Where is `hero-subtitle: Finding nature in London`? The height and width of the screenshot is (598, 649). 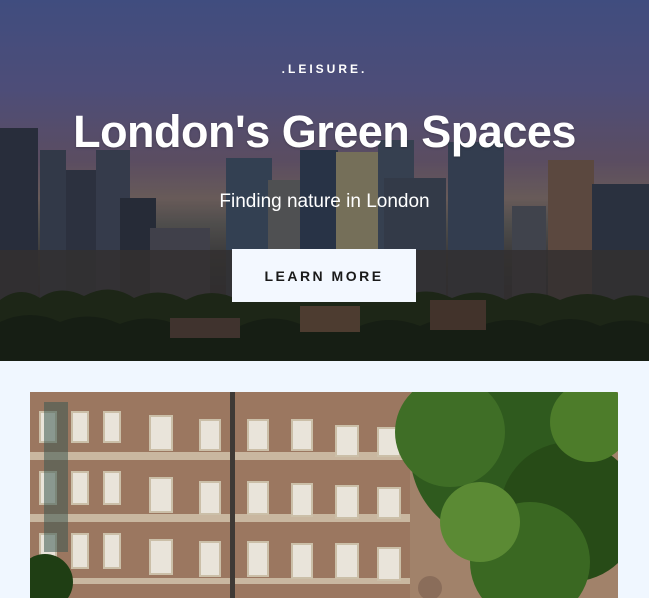 hero-subtitle: Finding nature in London is located at coordinates (324, 201).